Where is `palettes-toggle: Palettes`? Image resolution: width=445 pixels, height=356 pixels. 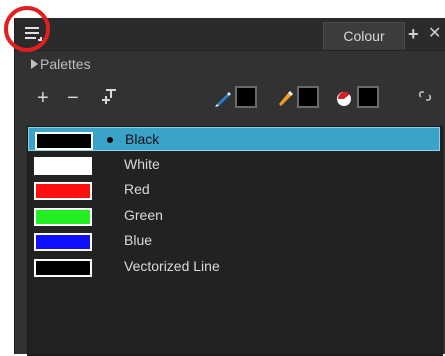
palettes-toggle: Palettes is located at coordinates (61, 64).